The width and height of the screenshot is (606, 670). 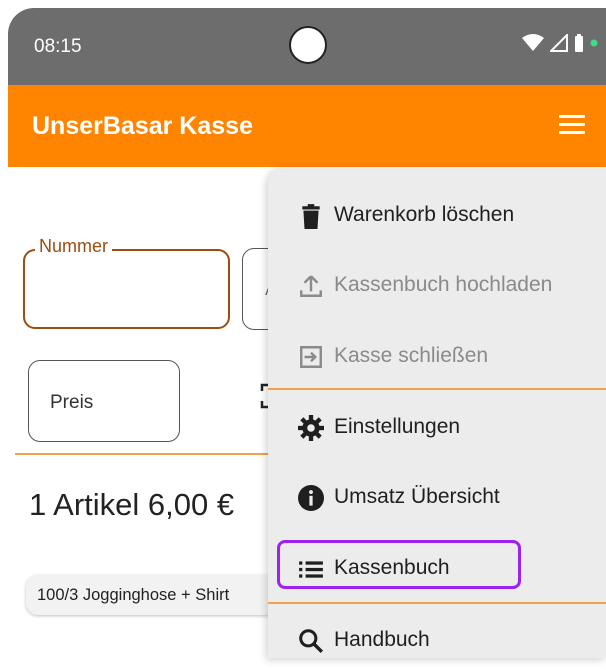 What do you see at coordinates (58, 46) in the screenshot?
I see `status-time: 08:15` at bounding box center [58, 46].